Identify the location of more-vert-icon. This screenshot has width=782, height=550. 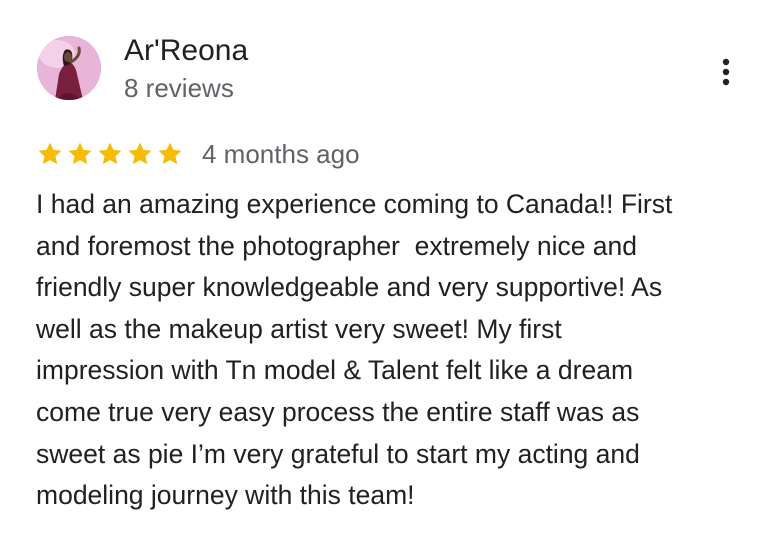
(726, 72).